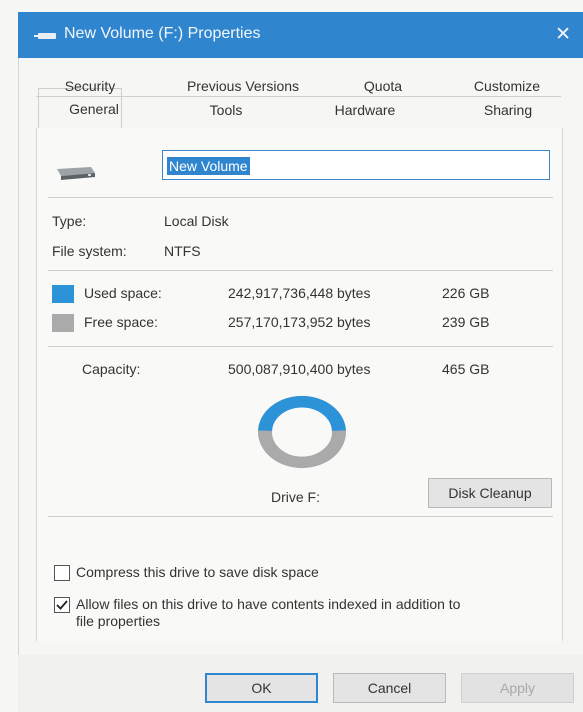  Describe the element at coordinates (563, 34) in the screenshot. I see `close-icon: ✕` at that location.